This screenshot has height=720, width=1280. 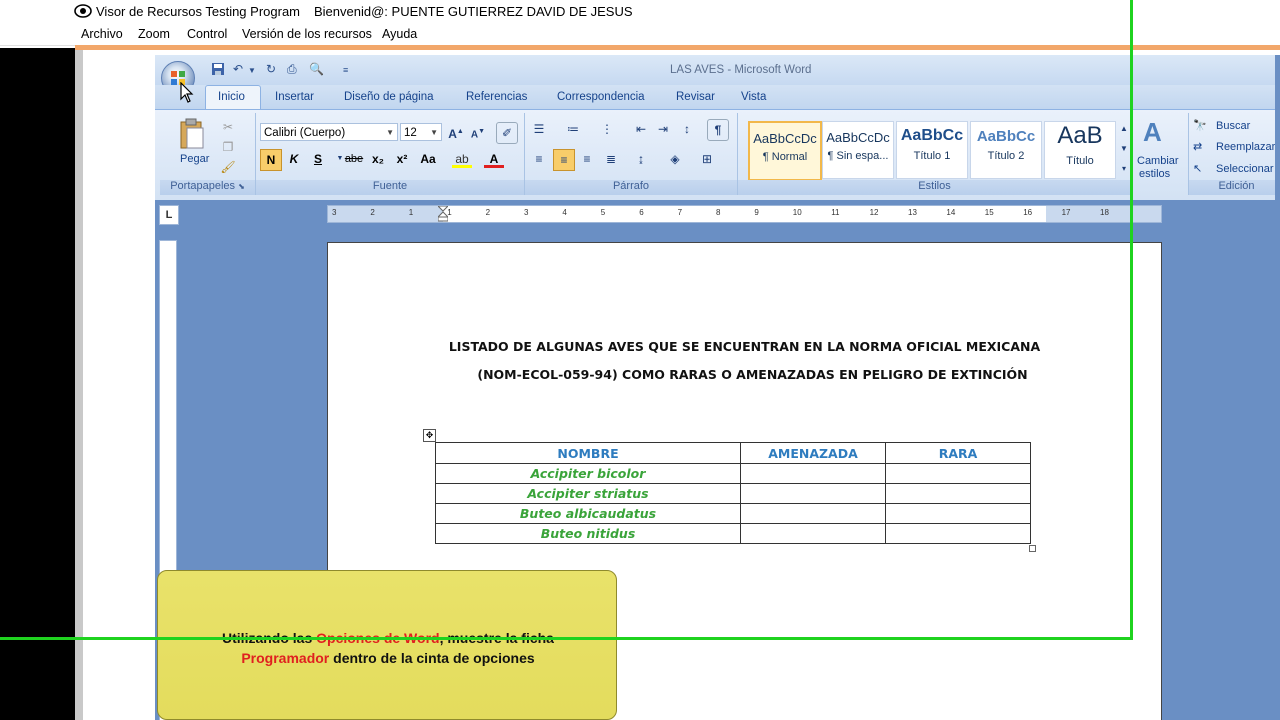 What do you see at coordinates (198, 11) in the screenshot?
I see `host-app-title: Visor de Recursos Testing Program` at bounding box center [198, 11].